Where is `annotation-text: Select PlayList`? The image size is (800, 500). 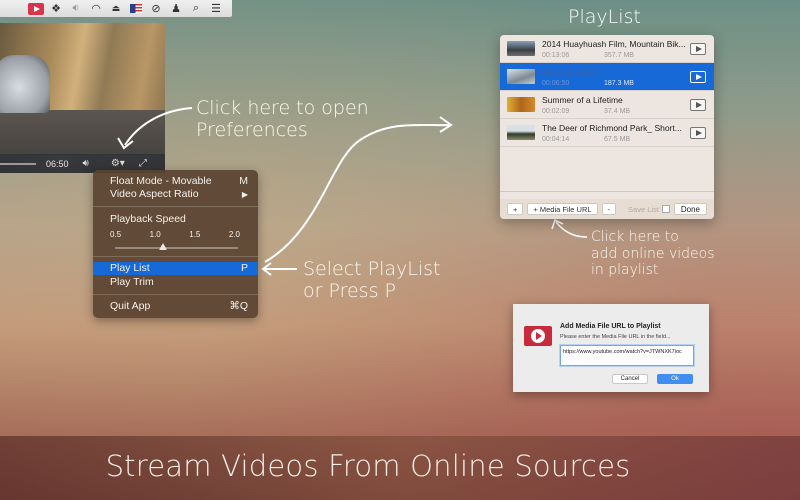 annotation-text: Select PlayList is located at coordinates (372, 269).